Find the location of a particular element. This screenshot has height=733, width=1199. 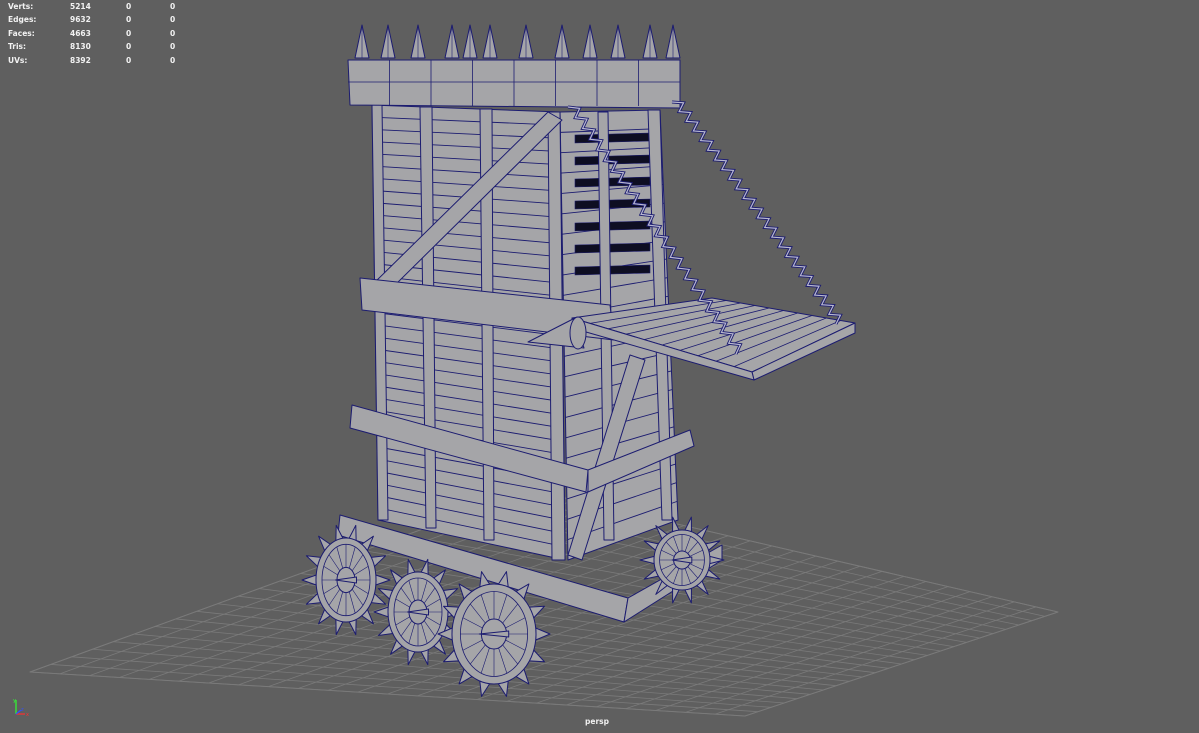

axis-label-z: z is located at coordinates (22, 710).